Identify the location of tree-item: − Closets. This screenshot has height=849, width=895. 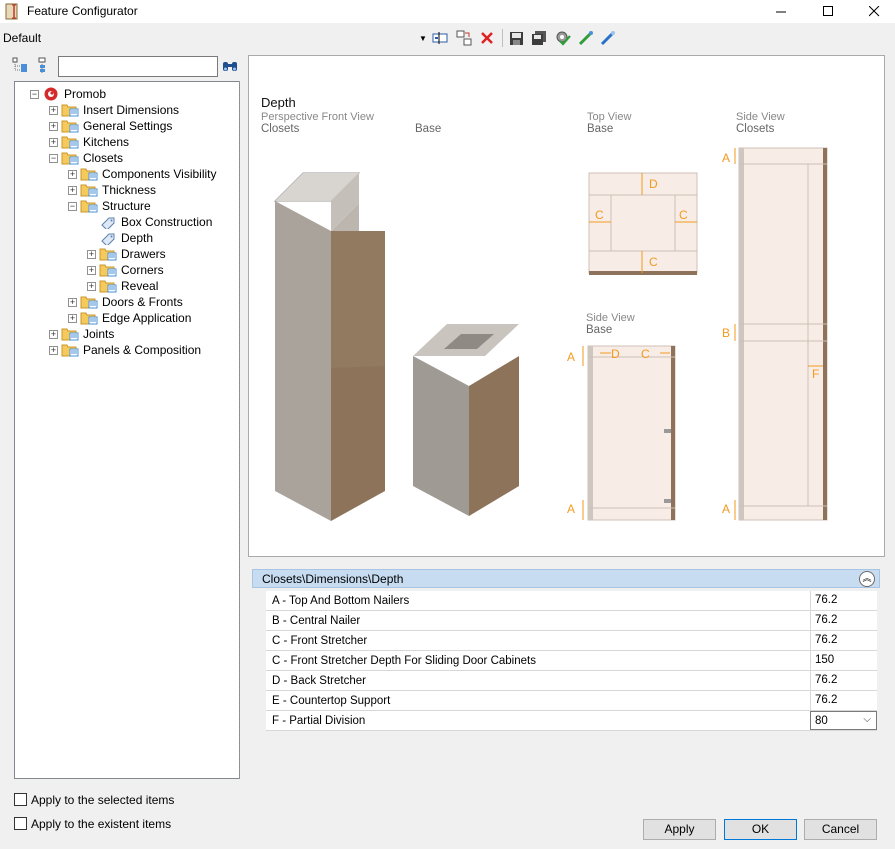
(86, 158).